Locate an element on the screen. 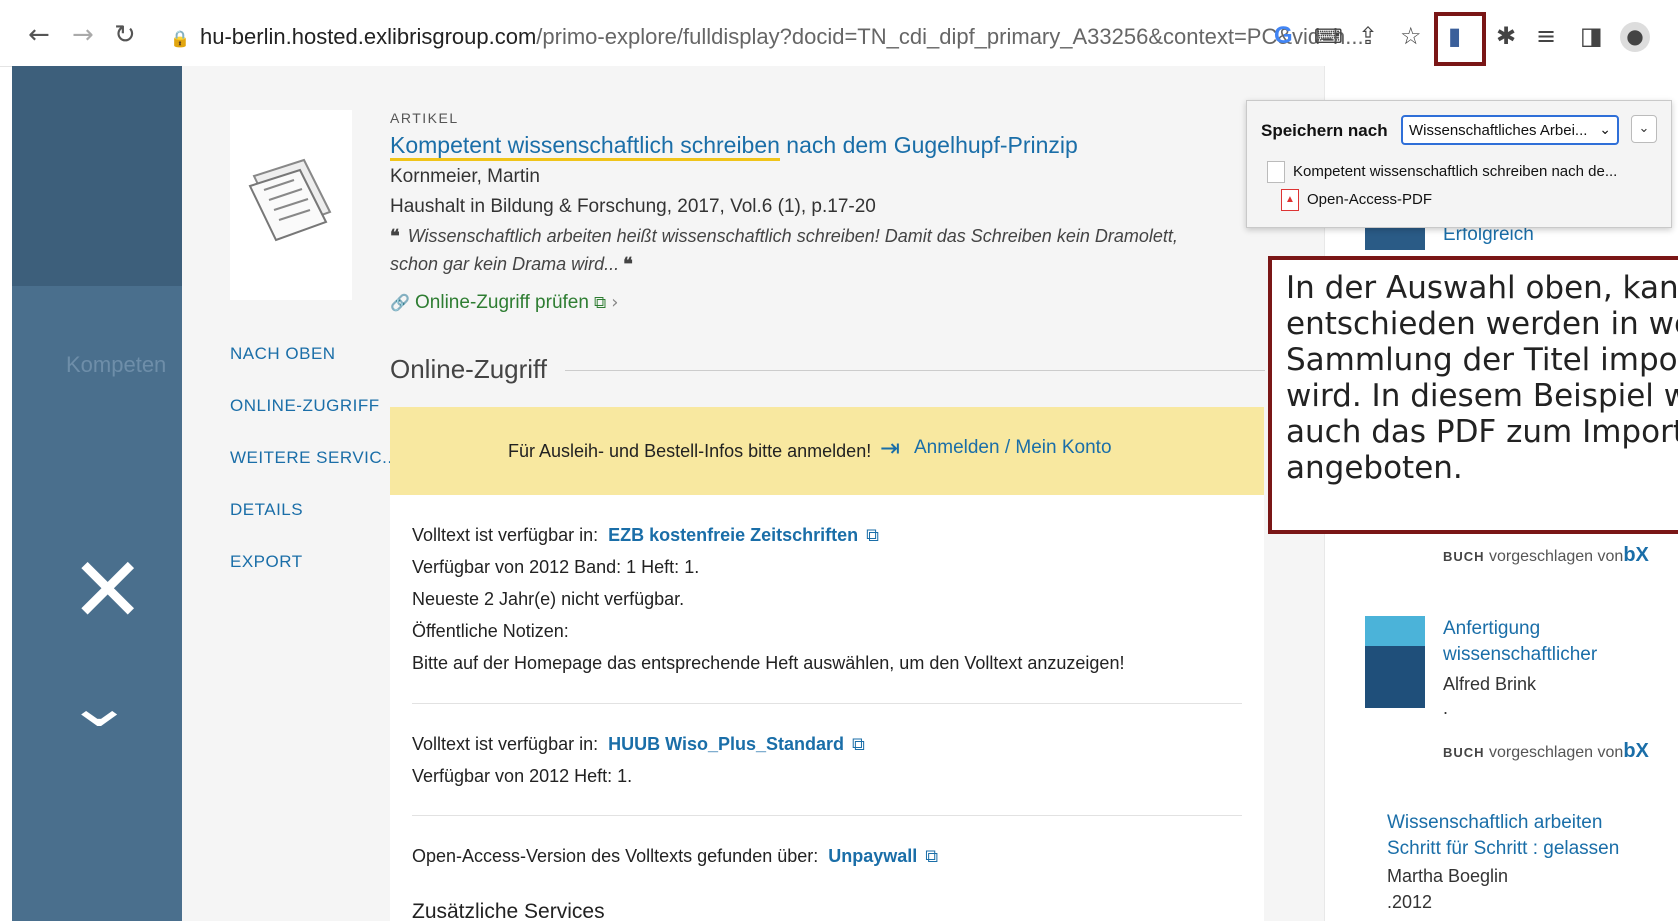 The width and height of the screenshot is (1678, 924). reading-list-icon: ≡ is located at coordinates (1546, 36).